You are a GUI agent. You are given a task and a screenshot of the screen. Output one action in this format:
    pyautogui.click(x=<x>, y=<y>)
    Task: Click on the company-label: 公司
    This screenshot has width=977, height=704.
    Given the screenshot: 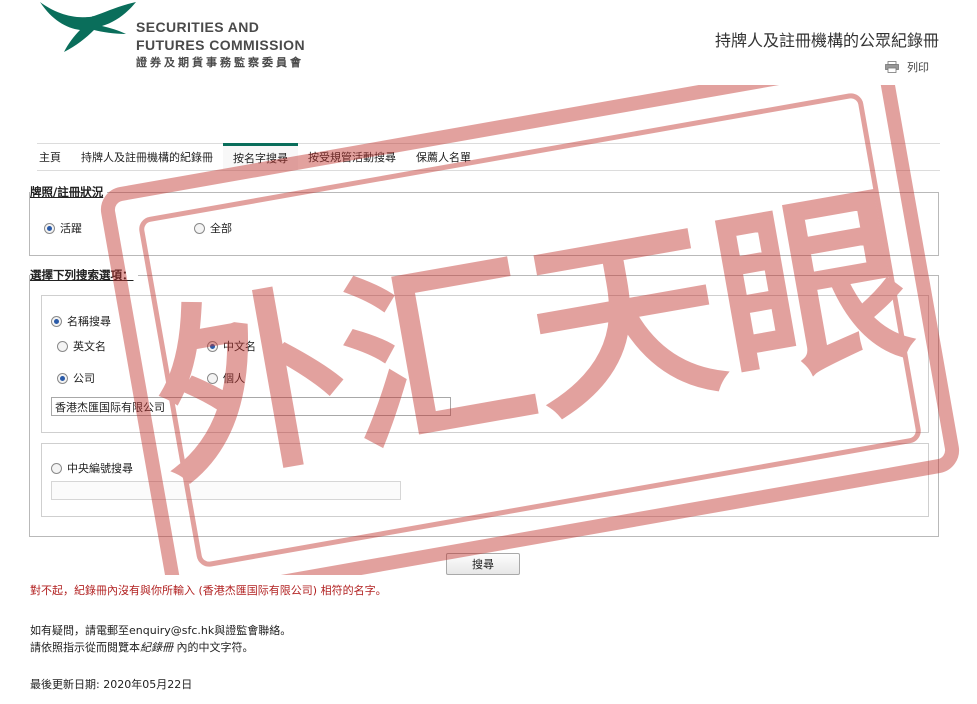 What is the action you would take?
    pyautogui.click(x=84, y=378)
    